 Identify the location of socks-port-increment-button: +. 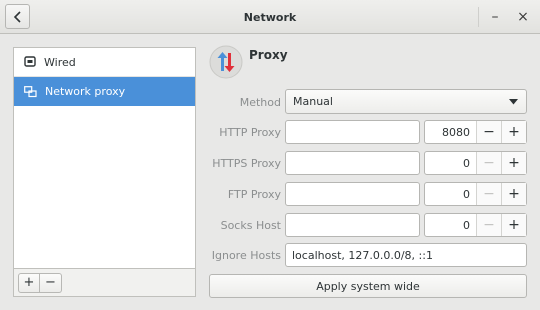
(513, 225).